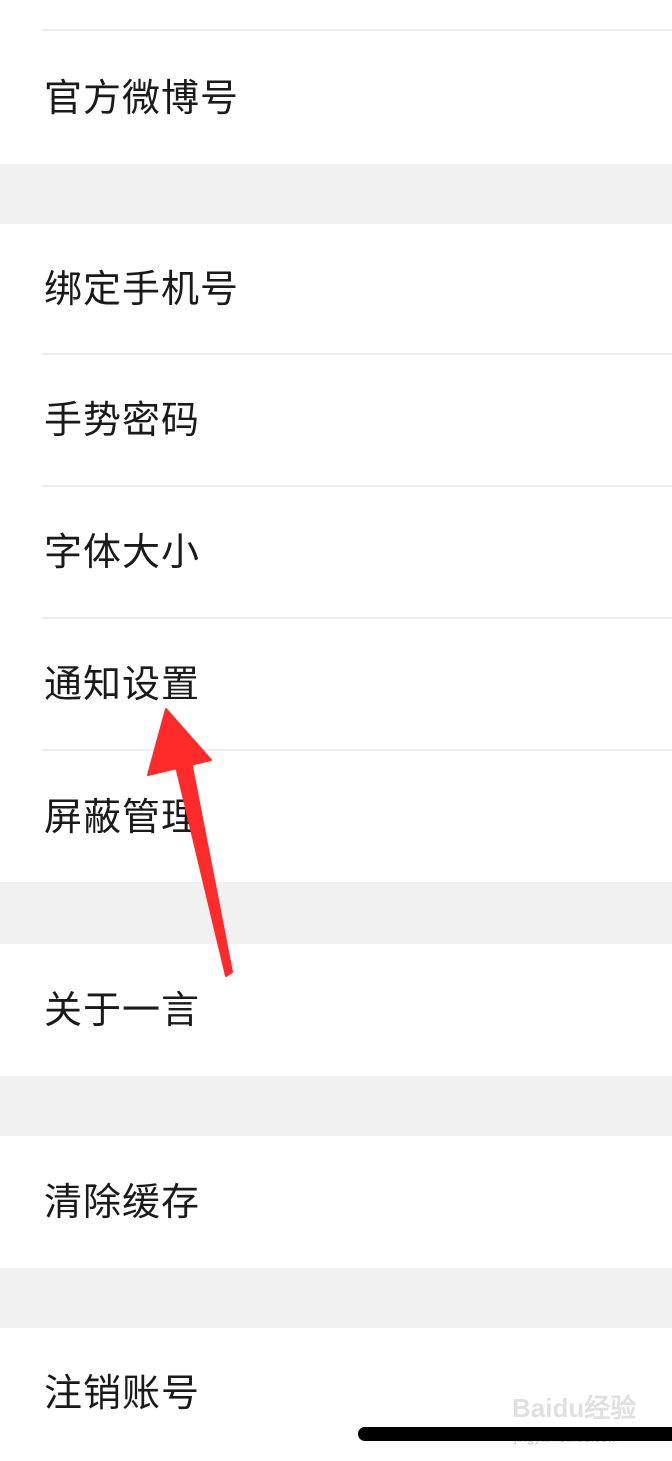  I want to click on settings-item-label: 注销账号, so click(122, 1393).